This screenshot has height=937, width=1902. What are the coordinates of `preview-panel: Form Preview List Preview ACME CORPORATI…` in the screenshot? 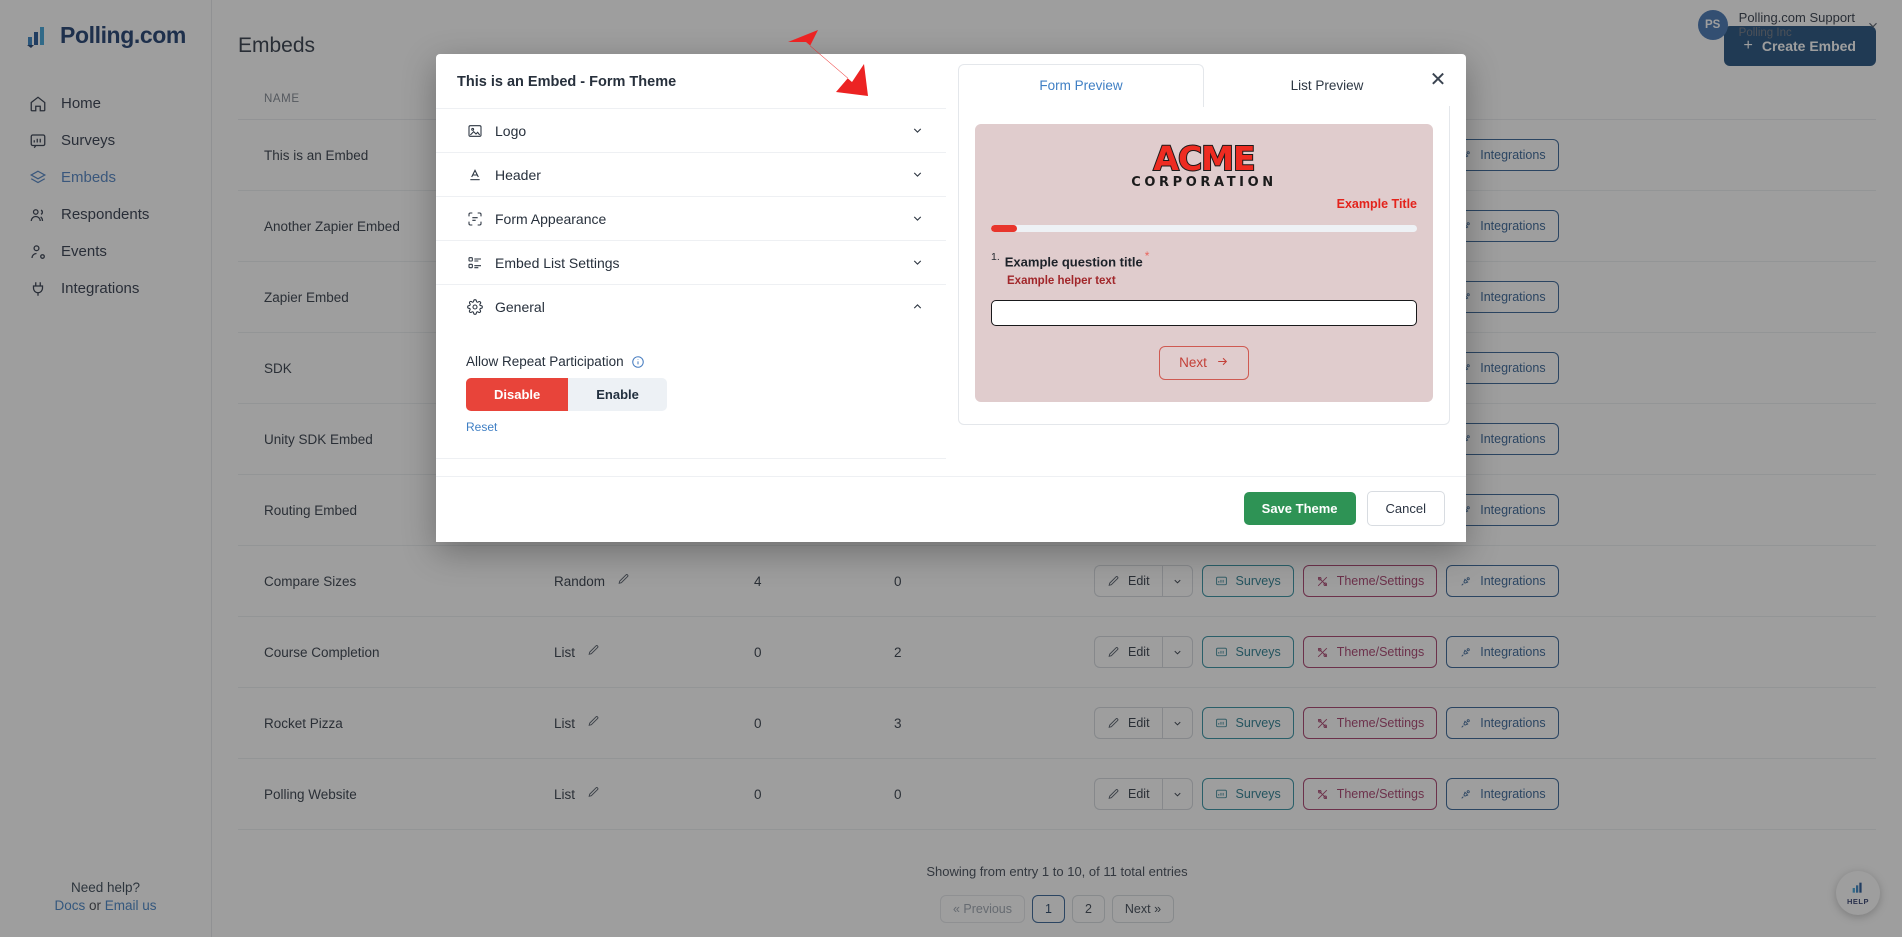 It's located at (1206, 265).